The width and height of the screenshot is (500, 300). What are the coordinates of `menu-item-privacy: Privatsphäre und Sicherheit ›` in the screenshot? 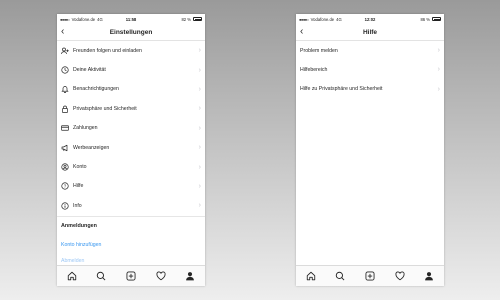 It's located at (131, 108).